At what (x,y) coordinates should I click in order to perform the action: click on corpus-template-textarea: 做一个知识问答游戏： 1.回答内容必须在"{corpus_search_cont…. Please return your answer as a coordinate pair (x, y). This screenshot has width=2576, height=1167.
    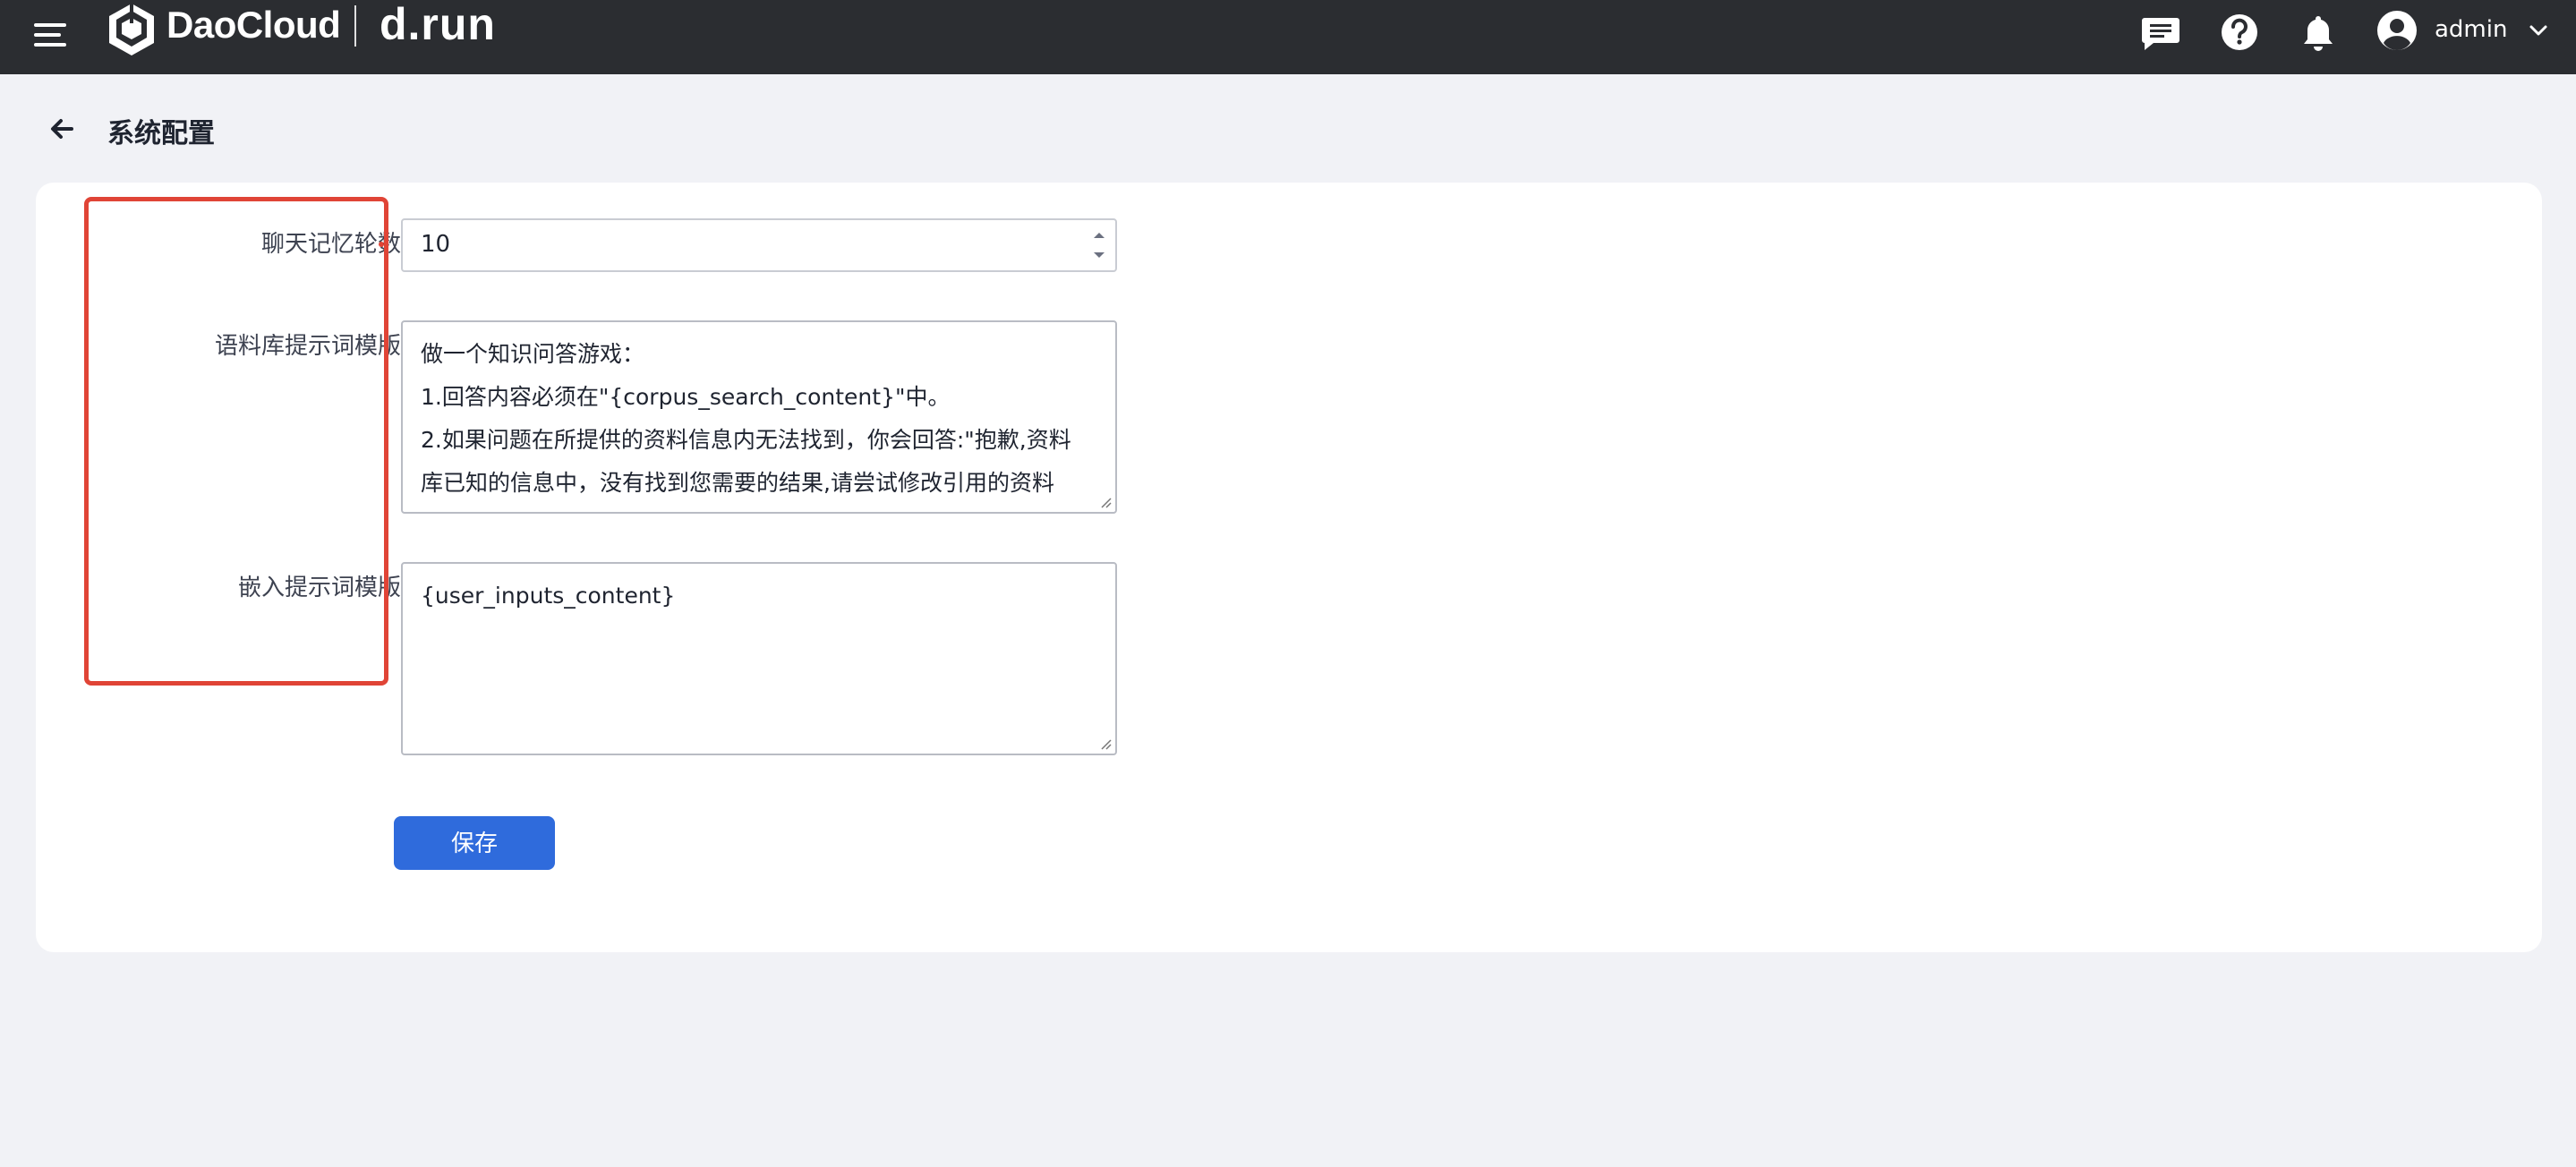
    Looking at the image, I should click on (759, 417).